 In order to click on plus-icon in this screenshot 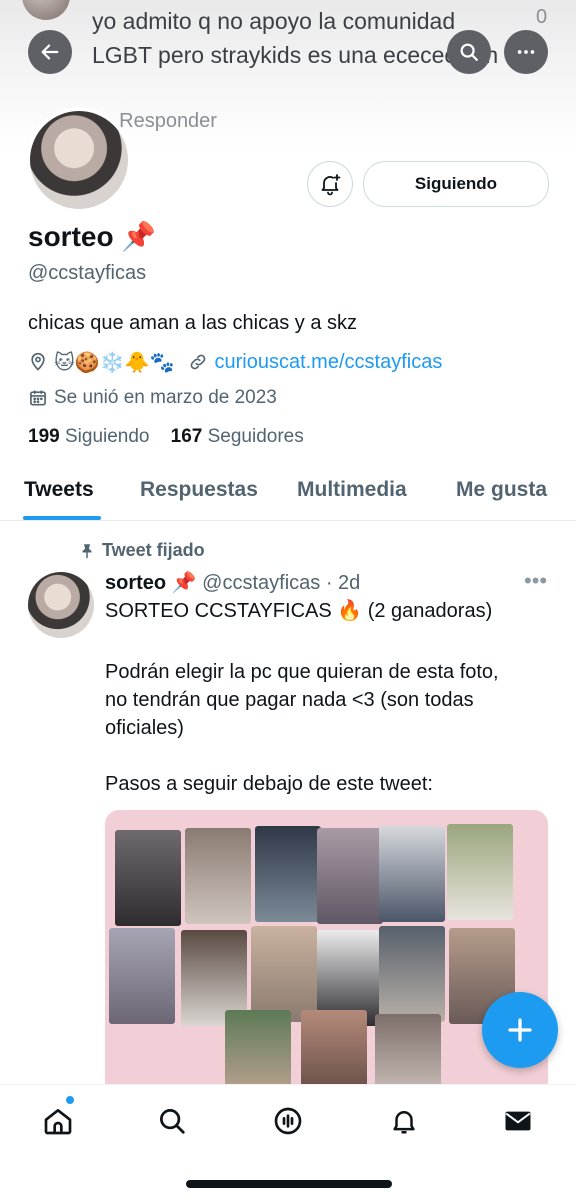, I will do `click(520, 1030)`.